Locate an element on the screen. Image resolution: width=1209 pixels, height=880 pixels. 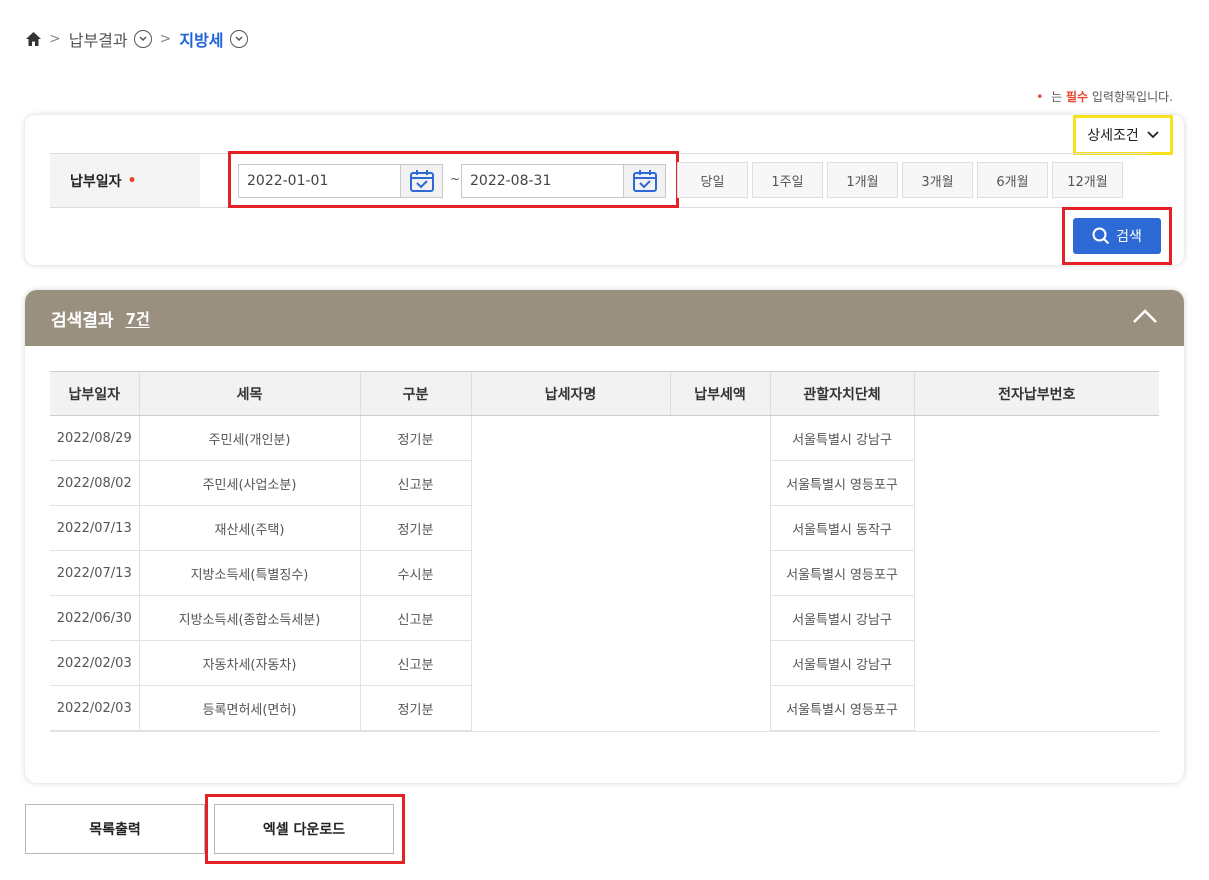
cell-tax-item: 주민세(사업소분) is located at coordinates (249, 483).